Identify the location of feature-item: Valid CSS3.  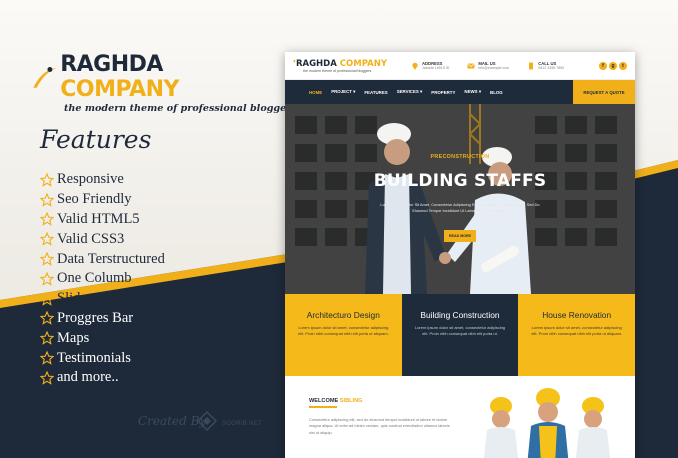
(102, 239).